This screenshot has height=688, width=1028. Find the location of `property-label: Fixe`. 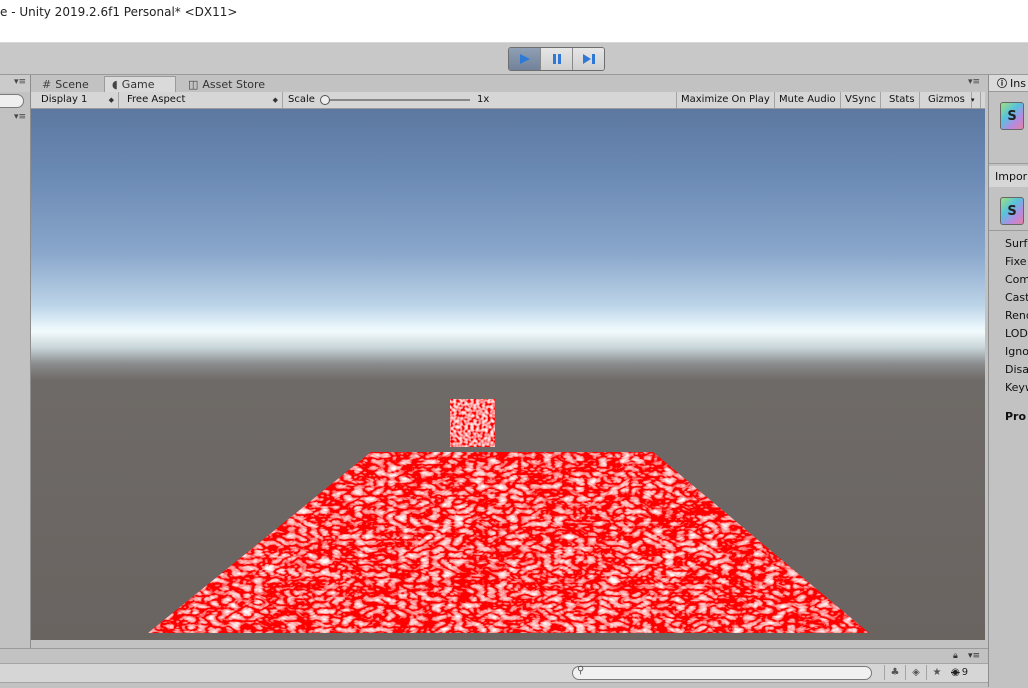

property-label: Fixe is located at coordinates (1016, 261).